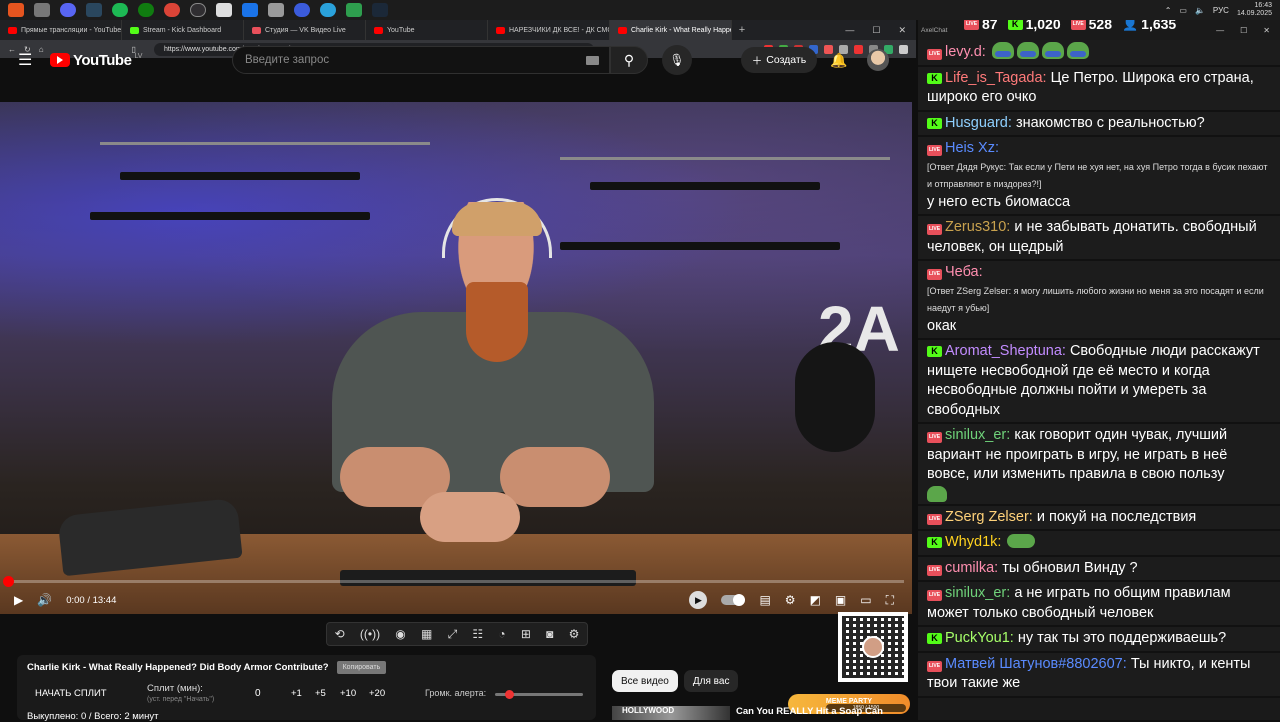 The width and height of the screenshot is (1280, 722). I want to click on browser-tab: Прямые трансляции - YouTube Stu, so click(61, 30).